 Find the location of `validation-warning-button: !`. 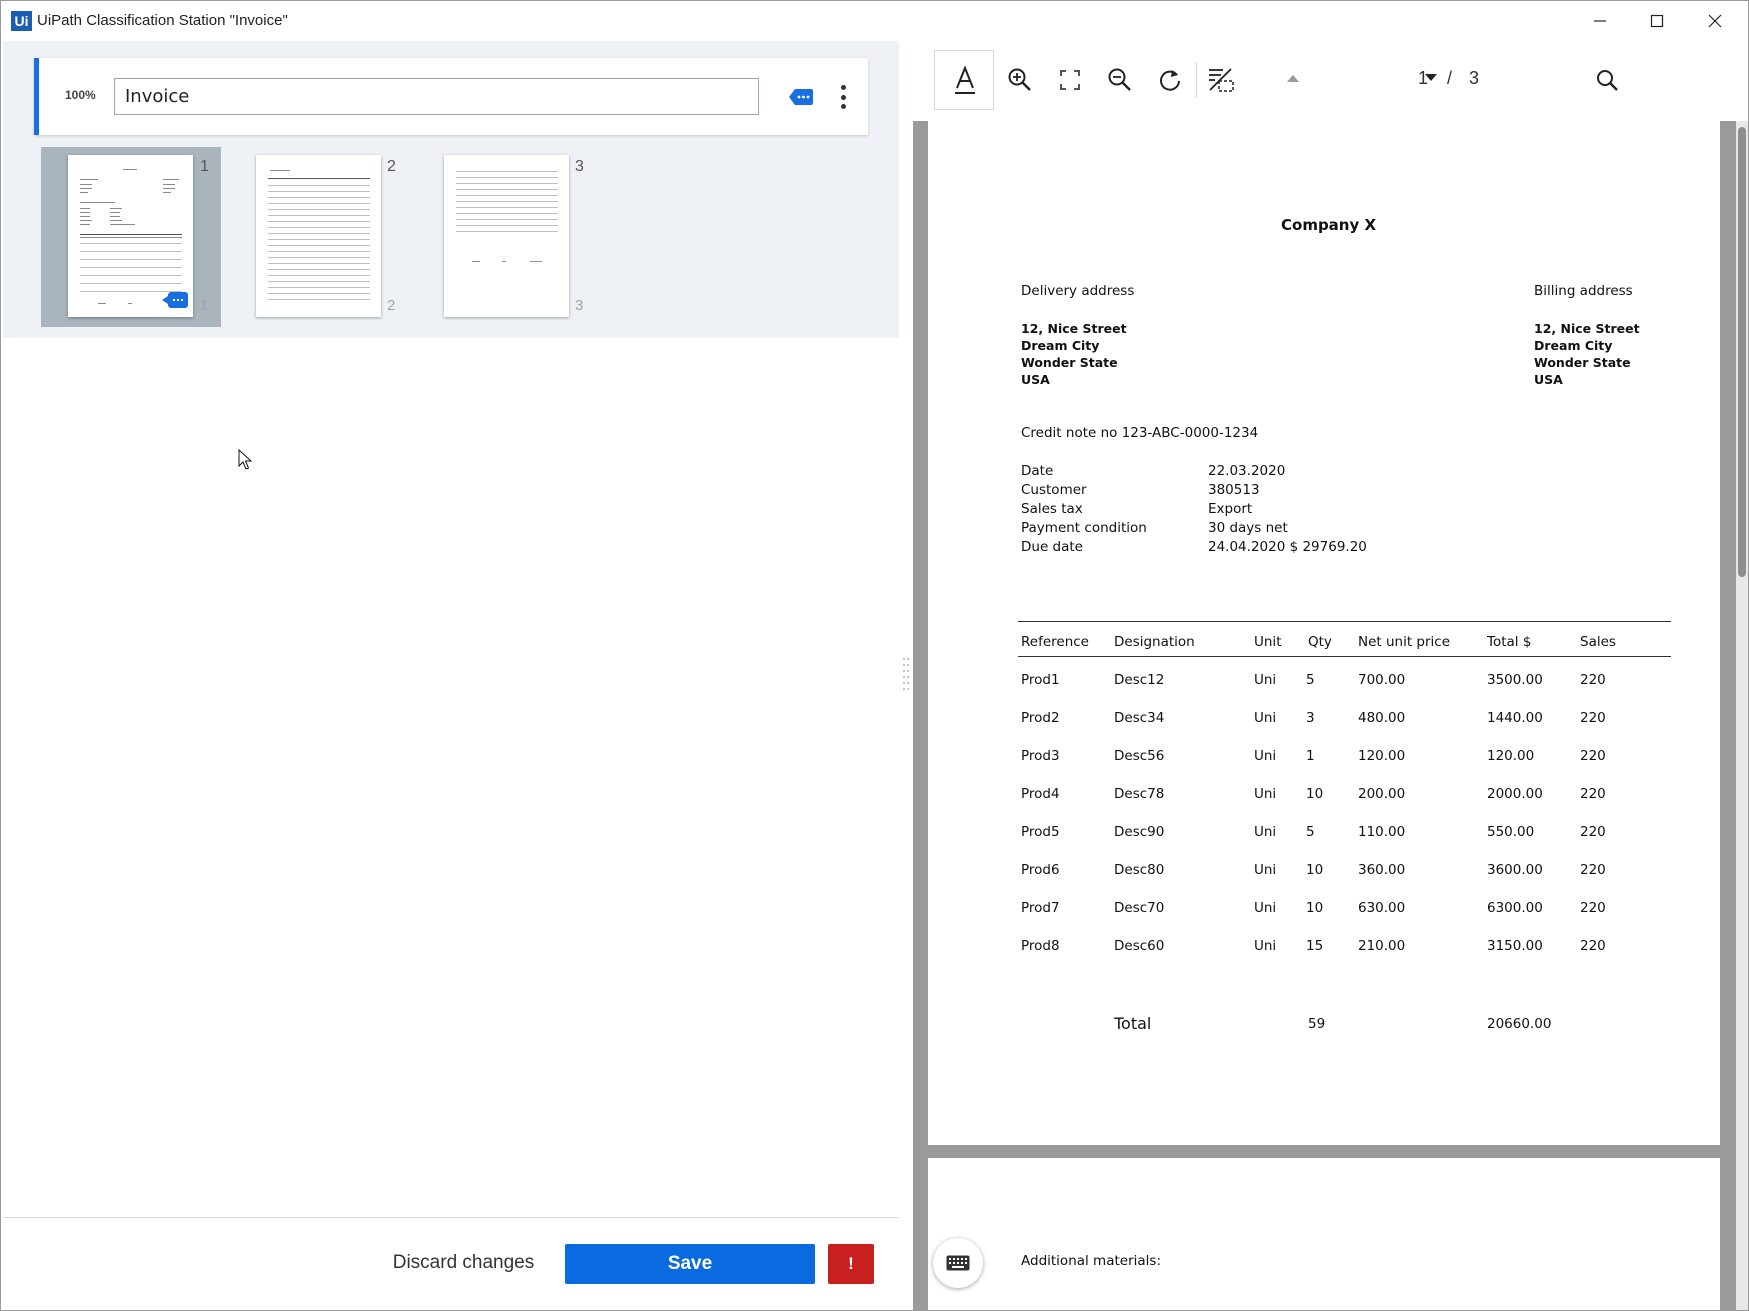

validation-warning-button: ! is located at coordinates (851, 1264).